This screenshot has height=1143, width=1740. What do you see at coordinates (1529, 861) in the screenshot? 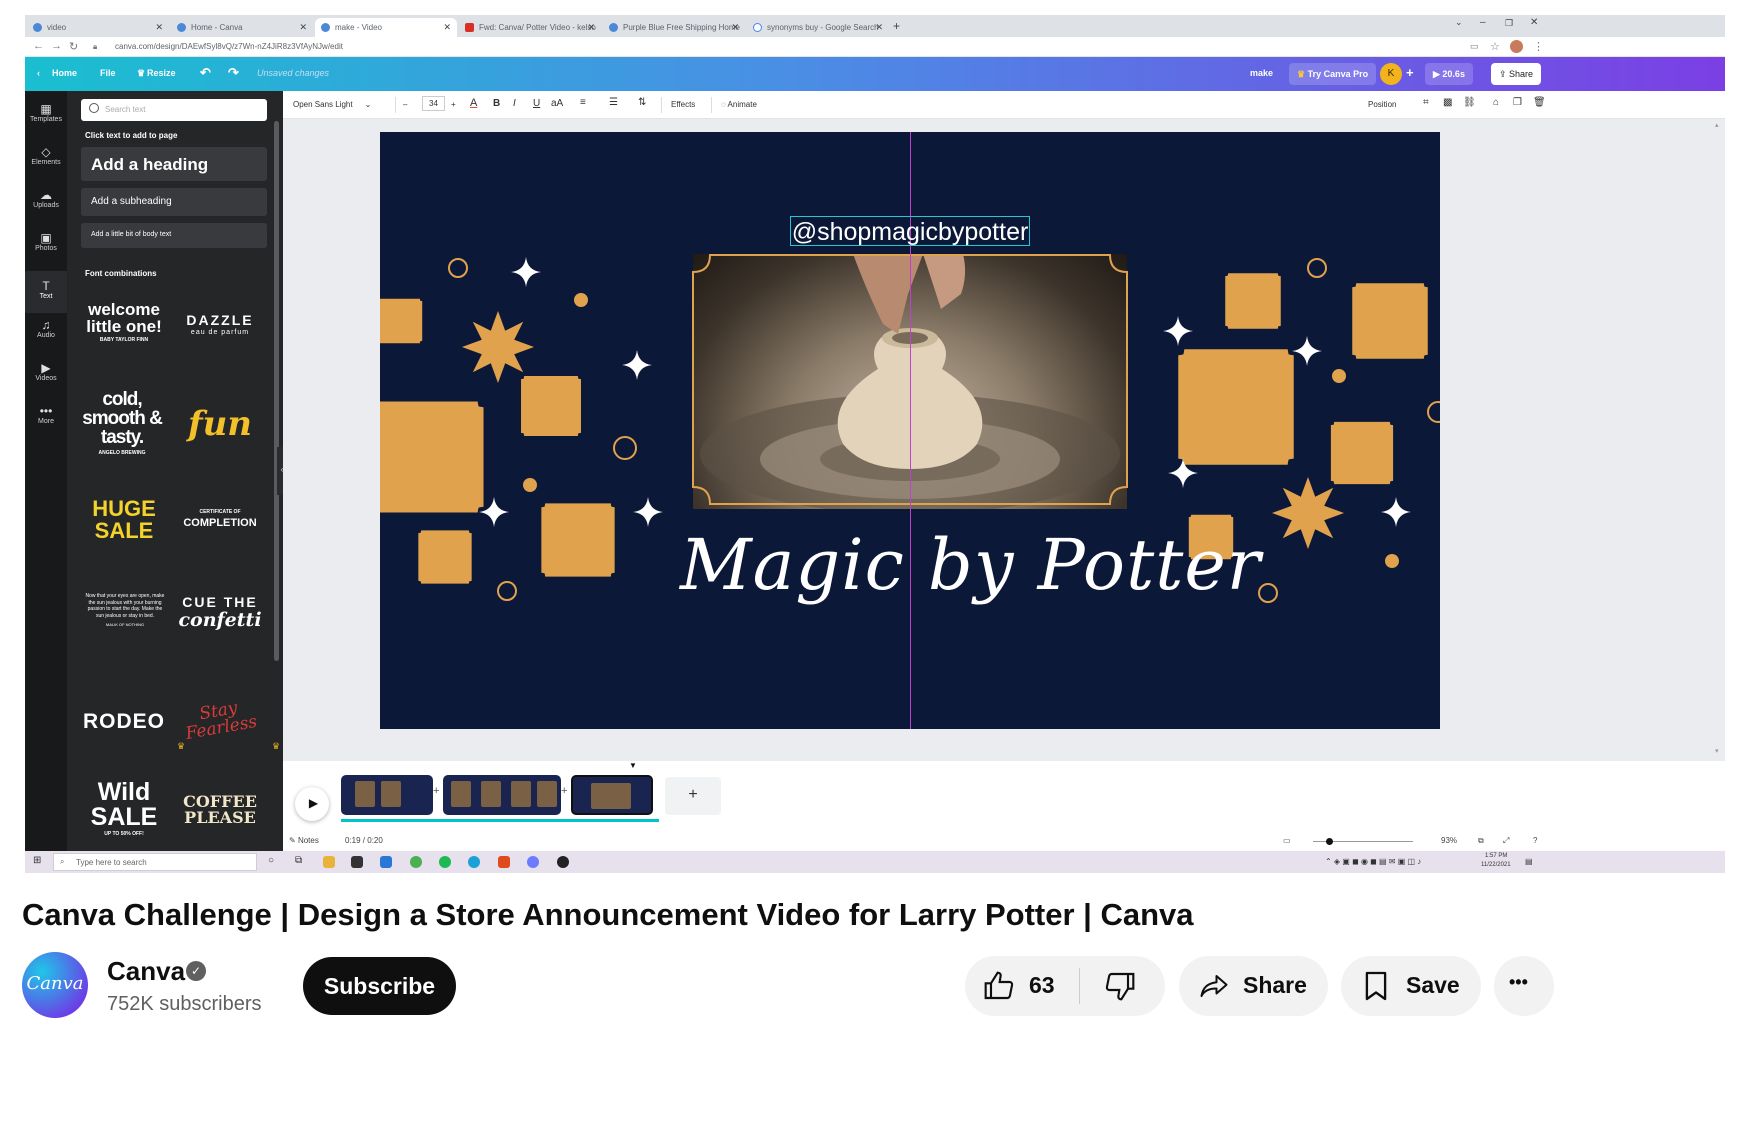
I see `notification-icon: ▤` at bounding box center [1529, 861].